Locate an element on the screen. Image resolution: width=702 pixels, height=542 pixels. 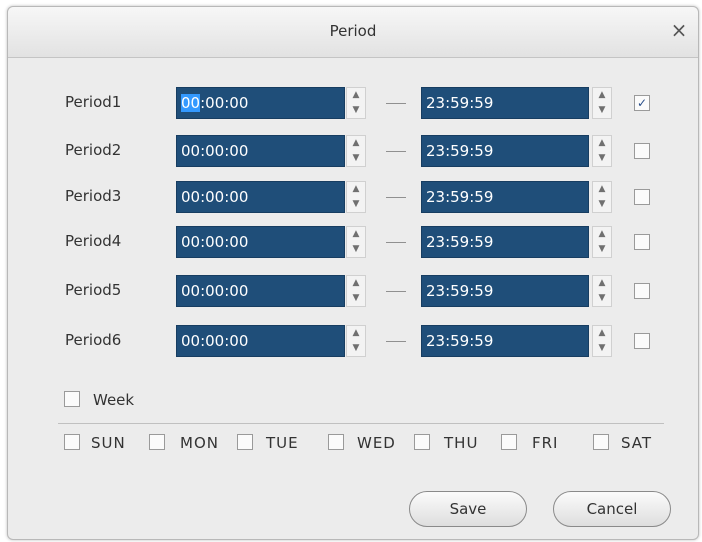
period-row-2: Period2 00:00:00 ▲ ▼ 23:59:59 ▲ ▼ is located at coordinates (353, 153).